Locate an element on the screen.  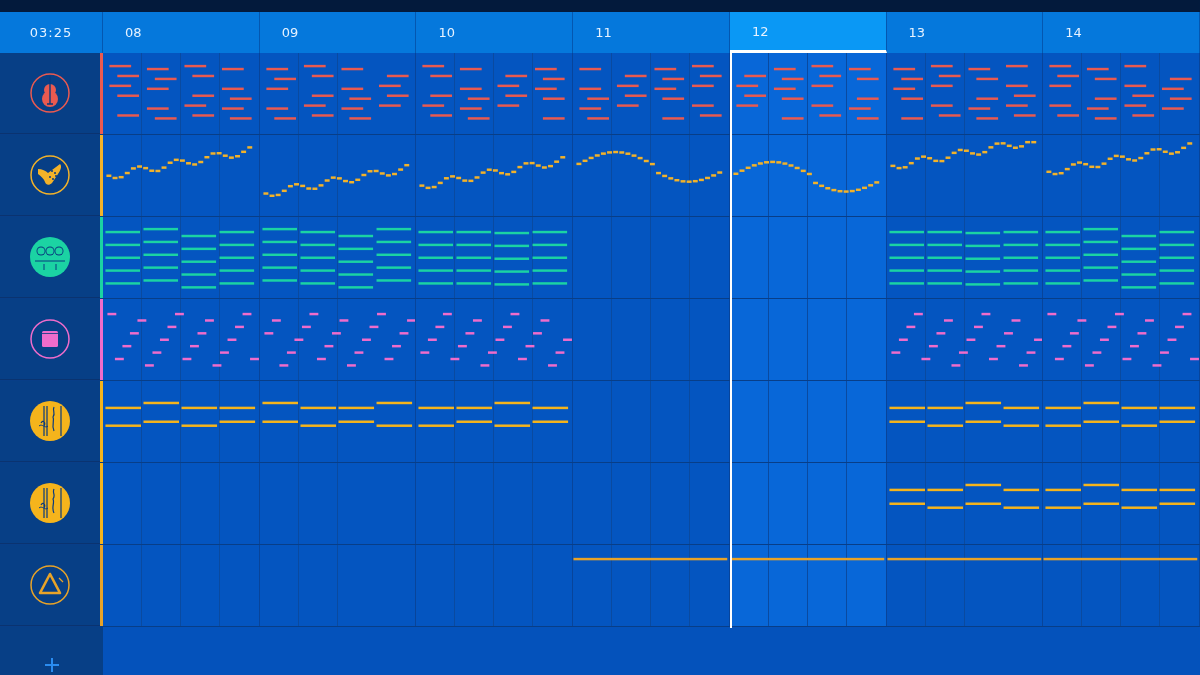
add-icon is located at coordinates (51, 665).